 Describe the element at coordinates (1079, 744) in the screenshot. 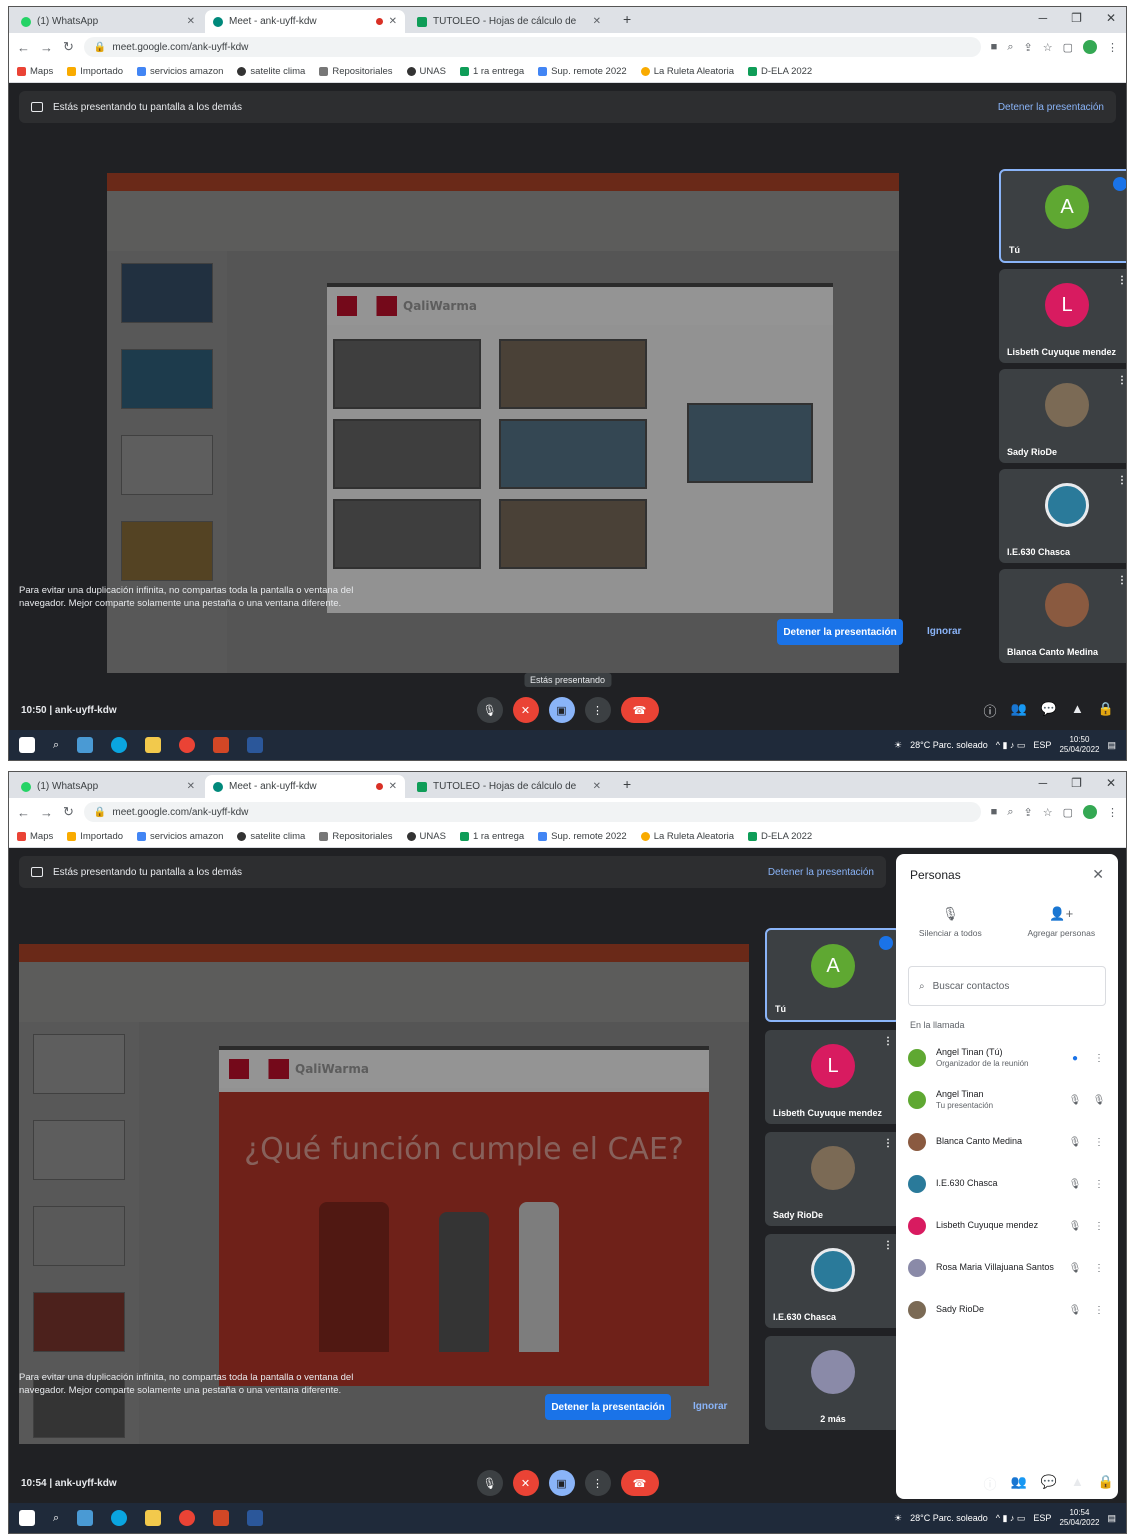

I see `clock: 10:50 25/04/2022` at that location.